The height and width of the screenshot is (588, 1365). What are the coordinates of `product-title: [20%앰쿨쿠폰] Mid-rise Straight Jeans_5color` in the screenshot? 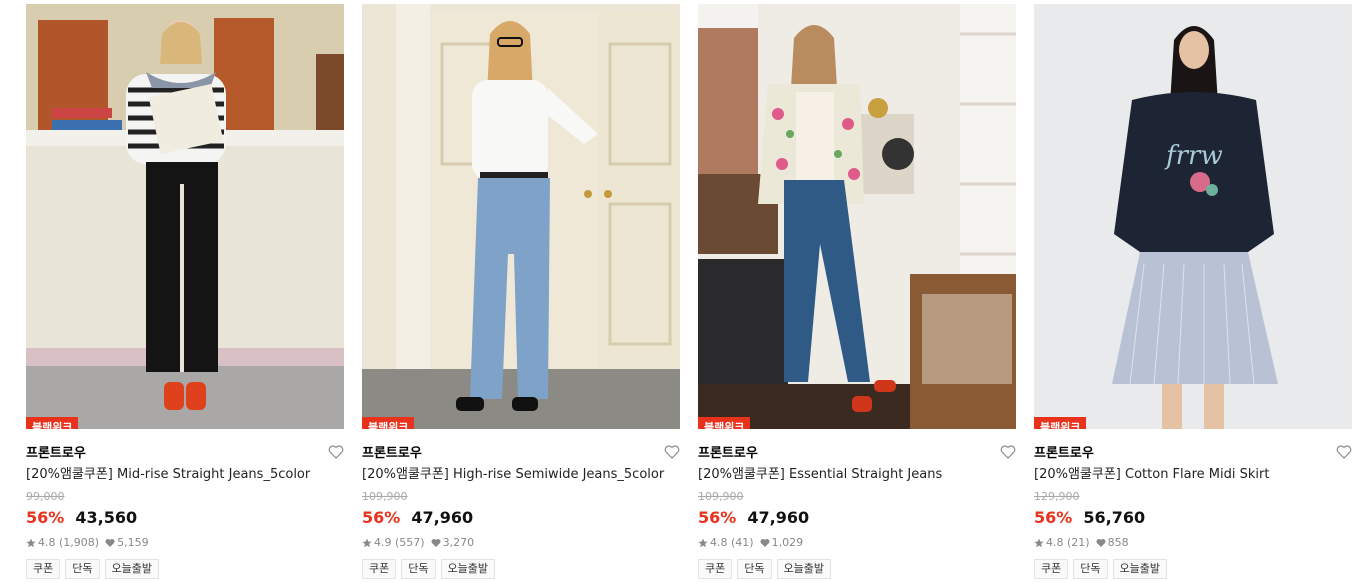 It's located at (185, 475).